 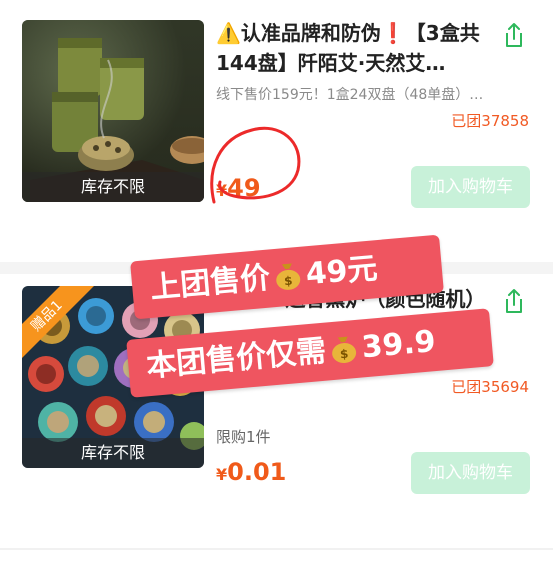 I want to click on group-count: 已团37858, so click(x=490, y=121).